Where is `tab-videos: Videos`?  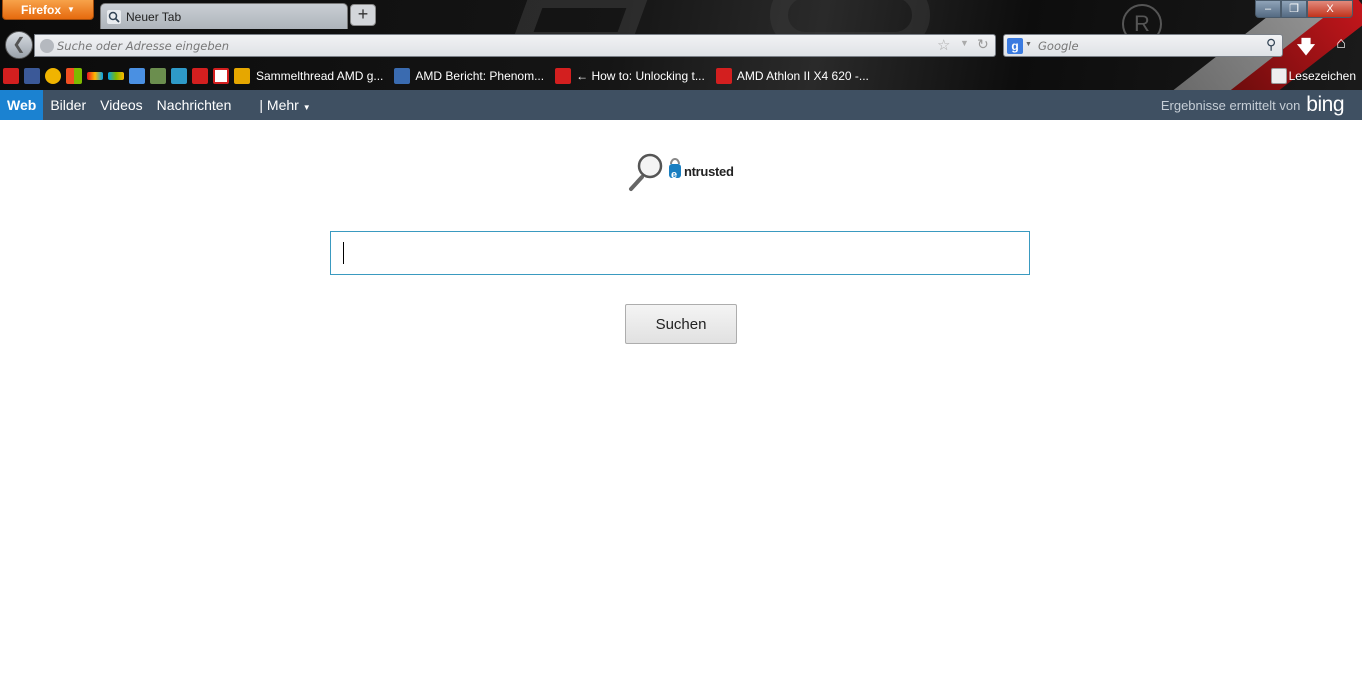
tab-videos: Videos is located at coordinates (121, 105).